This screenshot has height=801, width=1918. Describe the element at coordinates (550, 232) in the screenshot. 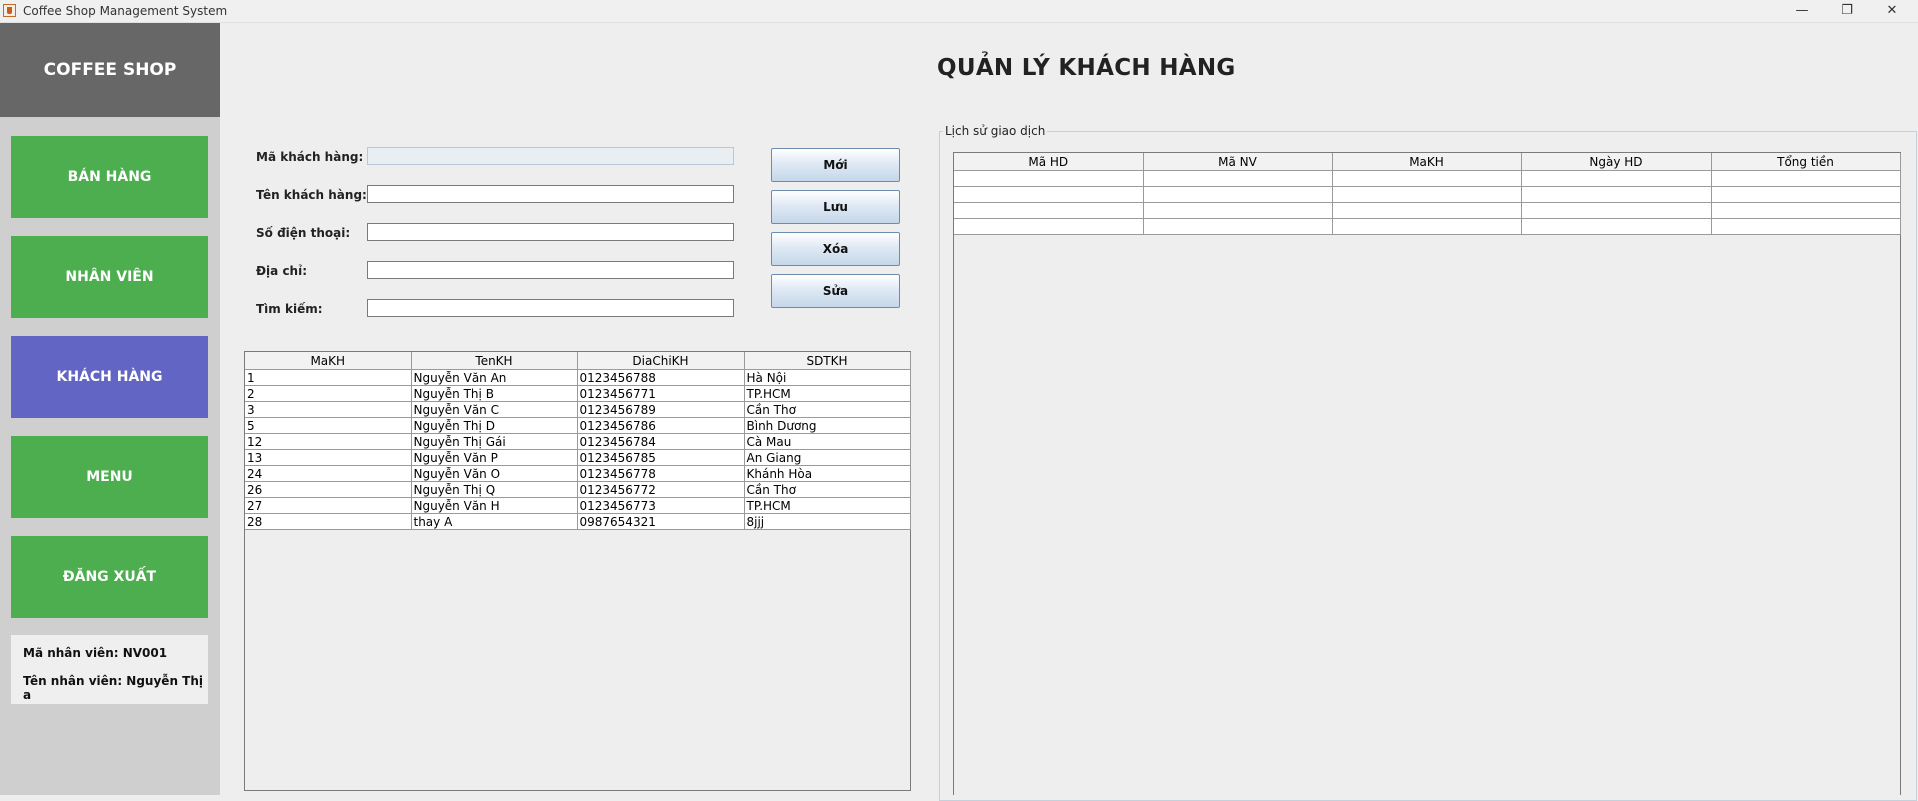

I see `sdt-field` at that location.